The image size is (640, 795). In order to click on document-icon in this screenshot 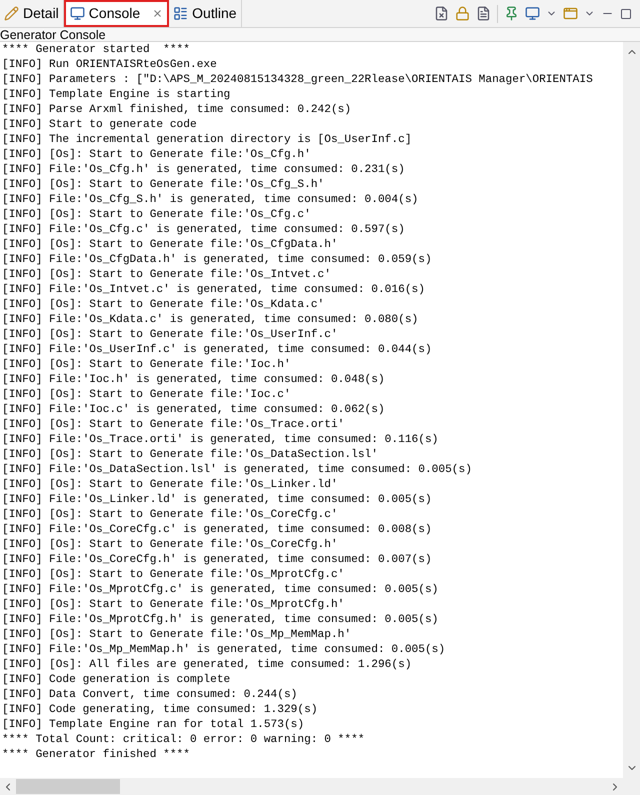, I will do `click(483, 13)`.